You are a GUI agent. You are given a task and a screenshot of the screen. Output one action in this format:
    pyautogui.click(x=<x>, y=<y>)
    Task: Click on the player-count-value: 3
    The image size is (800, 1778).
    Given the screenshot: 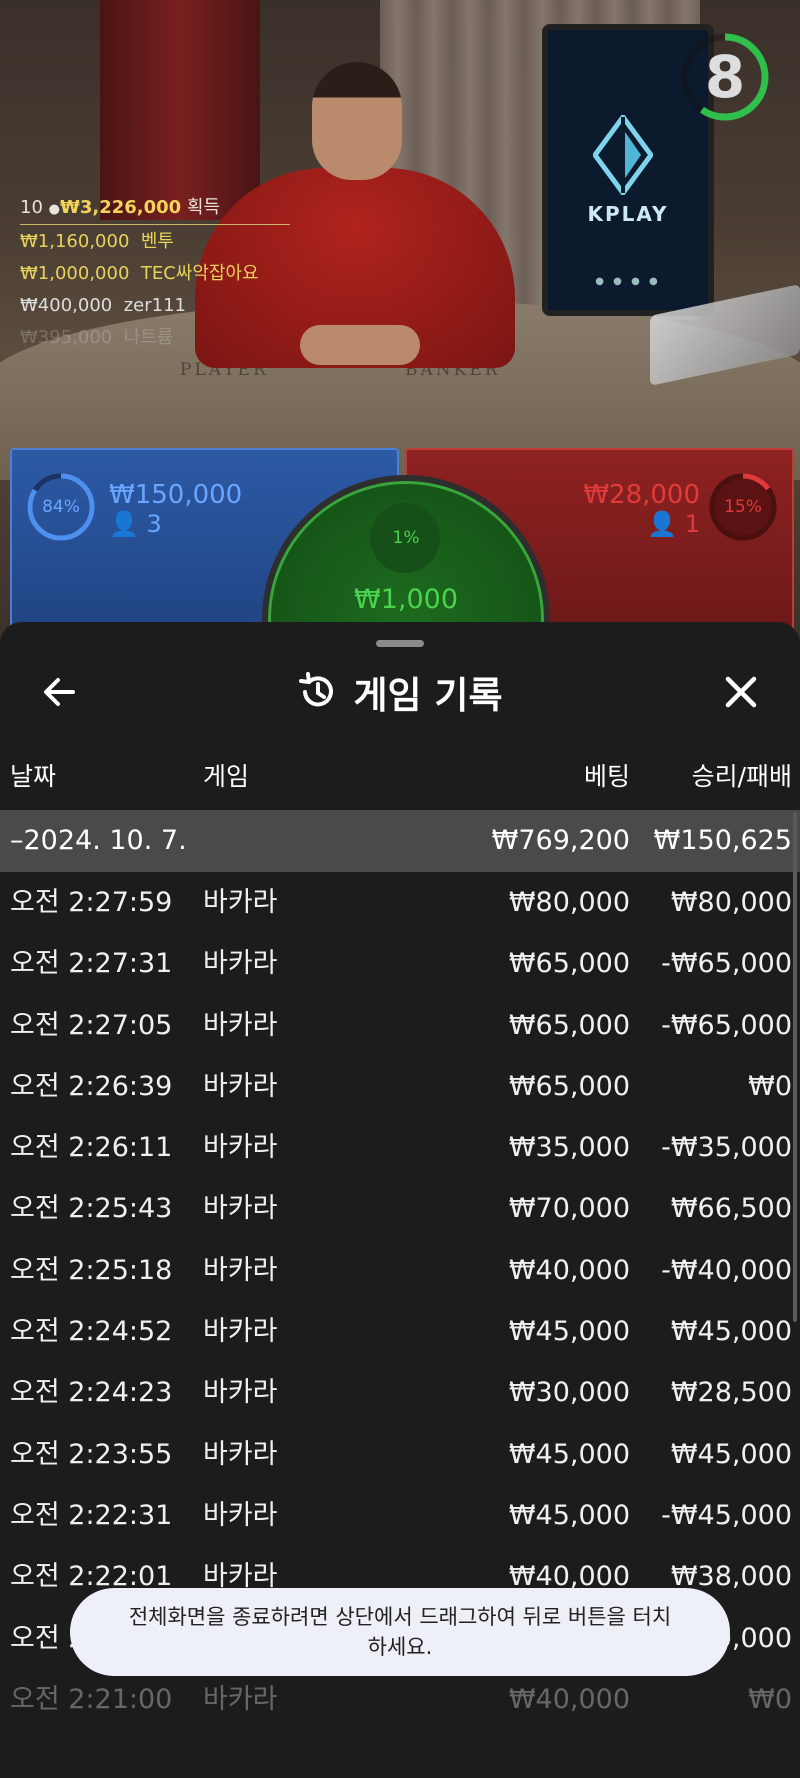 What is the action you would take?
    pyautogui.click(x=154, y=524)
    